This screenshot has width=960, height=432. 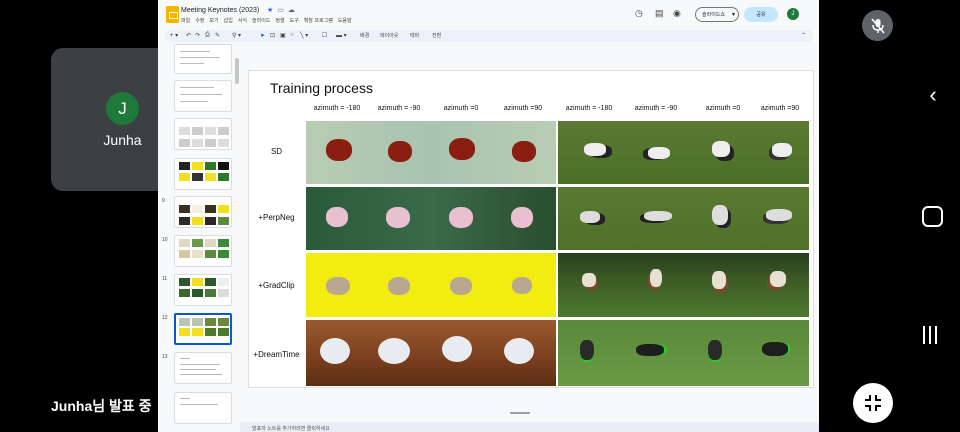 What do you see at coordinates (717, 14) in the screenshot?
I see `slideshow-button: 슬라이드쇼` at bounding box center [717, 14].